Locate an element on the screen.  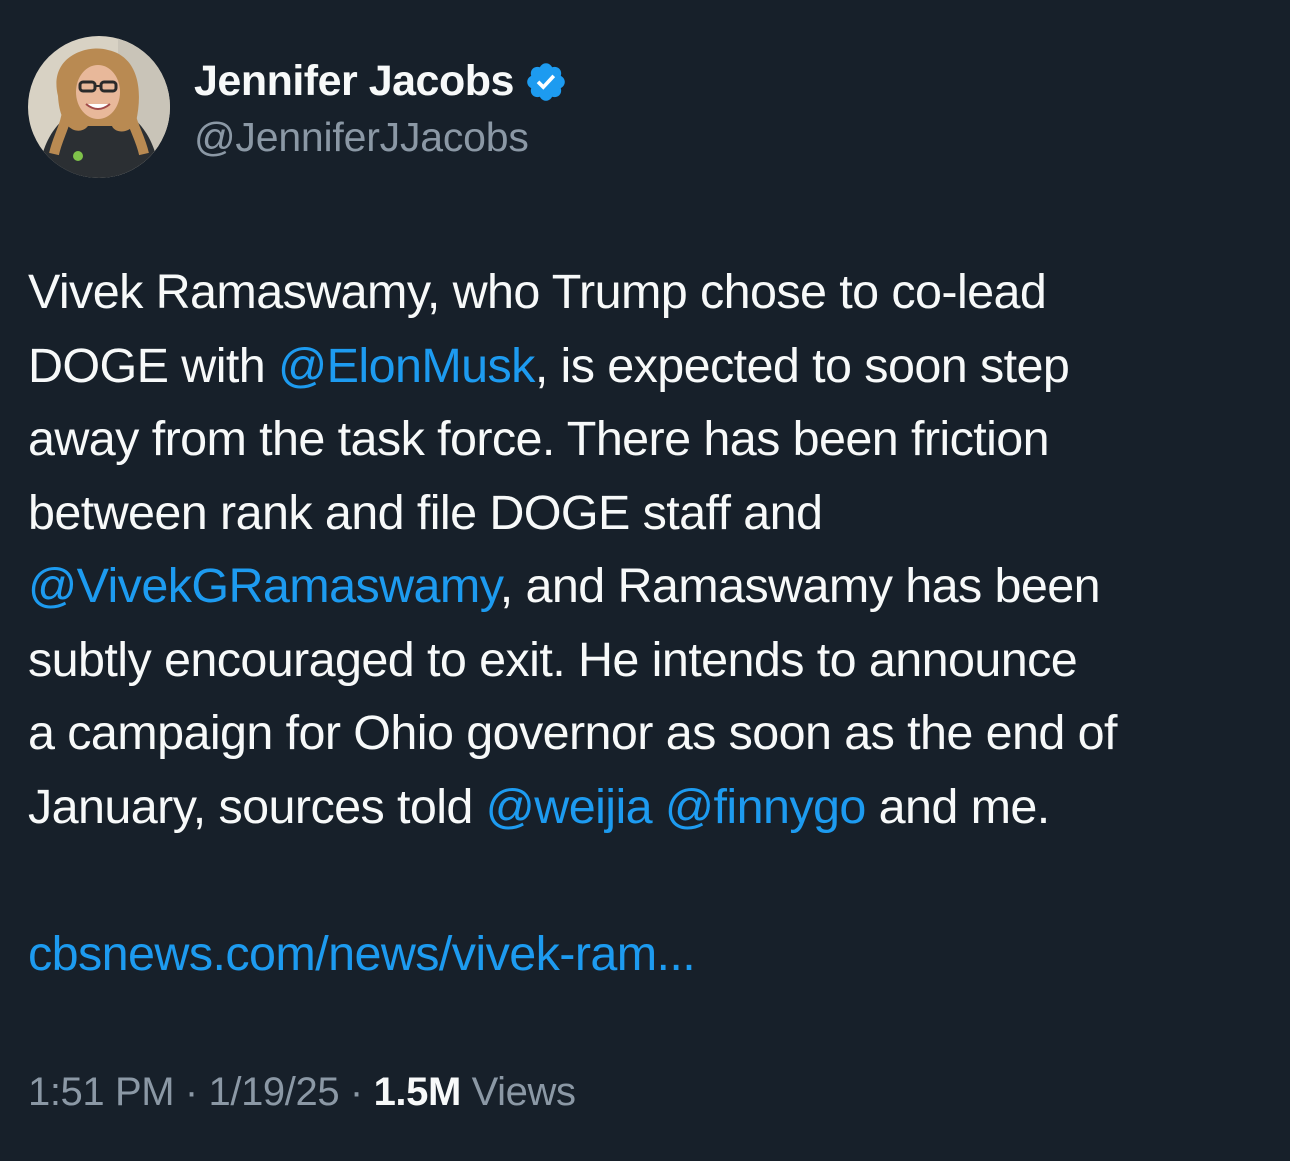
tweet-line: @VivekGRamaswamy, and Ramaswamy has been is located at coordinates (650, 587).